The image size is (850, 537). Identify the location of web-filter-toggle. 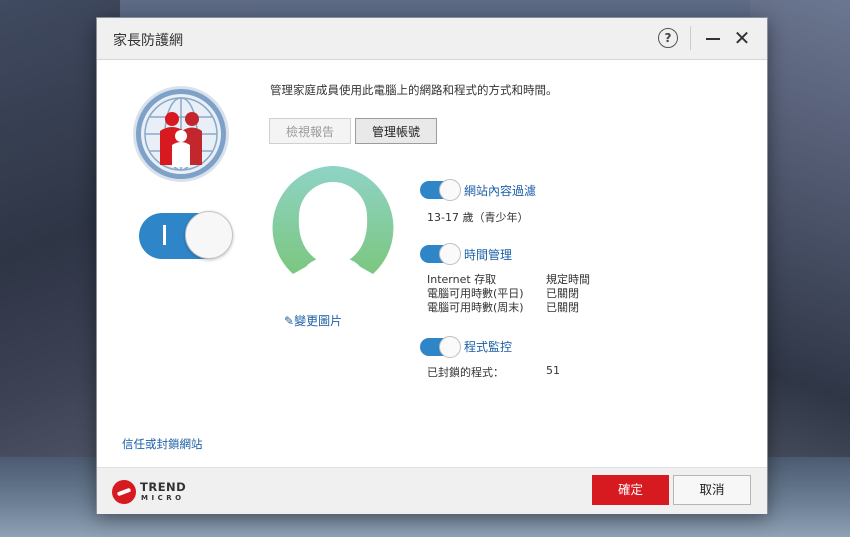
(440, 190).